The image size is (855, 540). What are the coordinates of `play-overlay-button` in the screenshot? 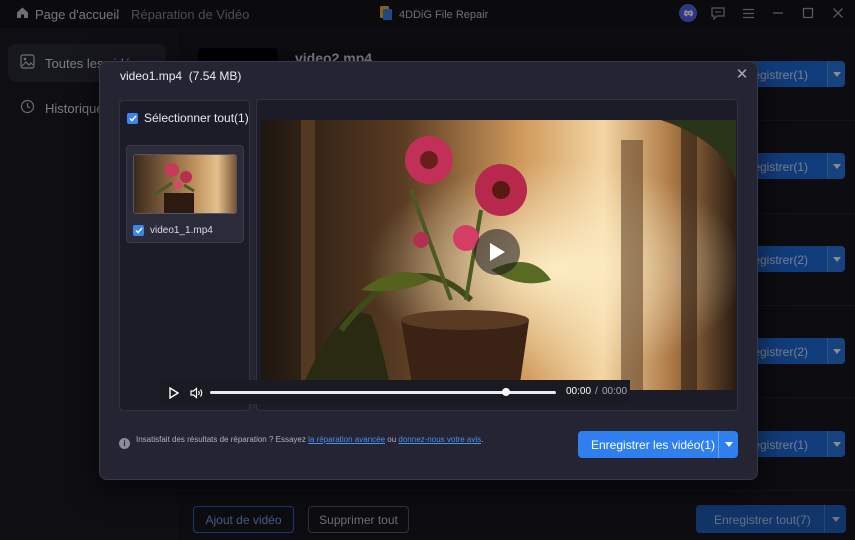 It's located at (497, 252).